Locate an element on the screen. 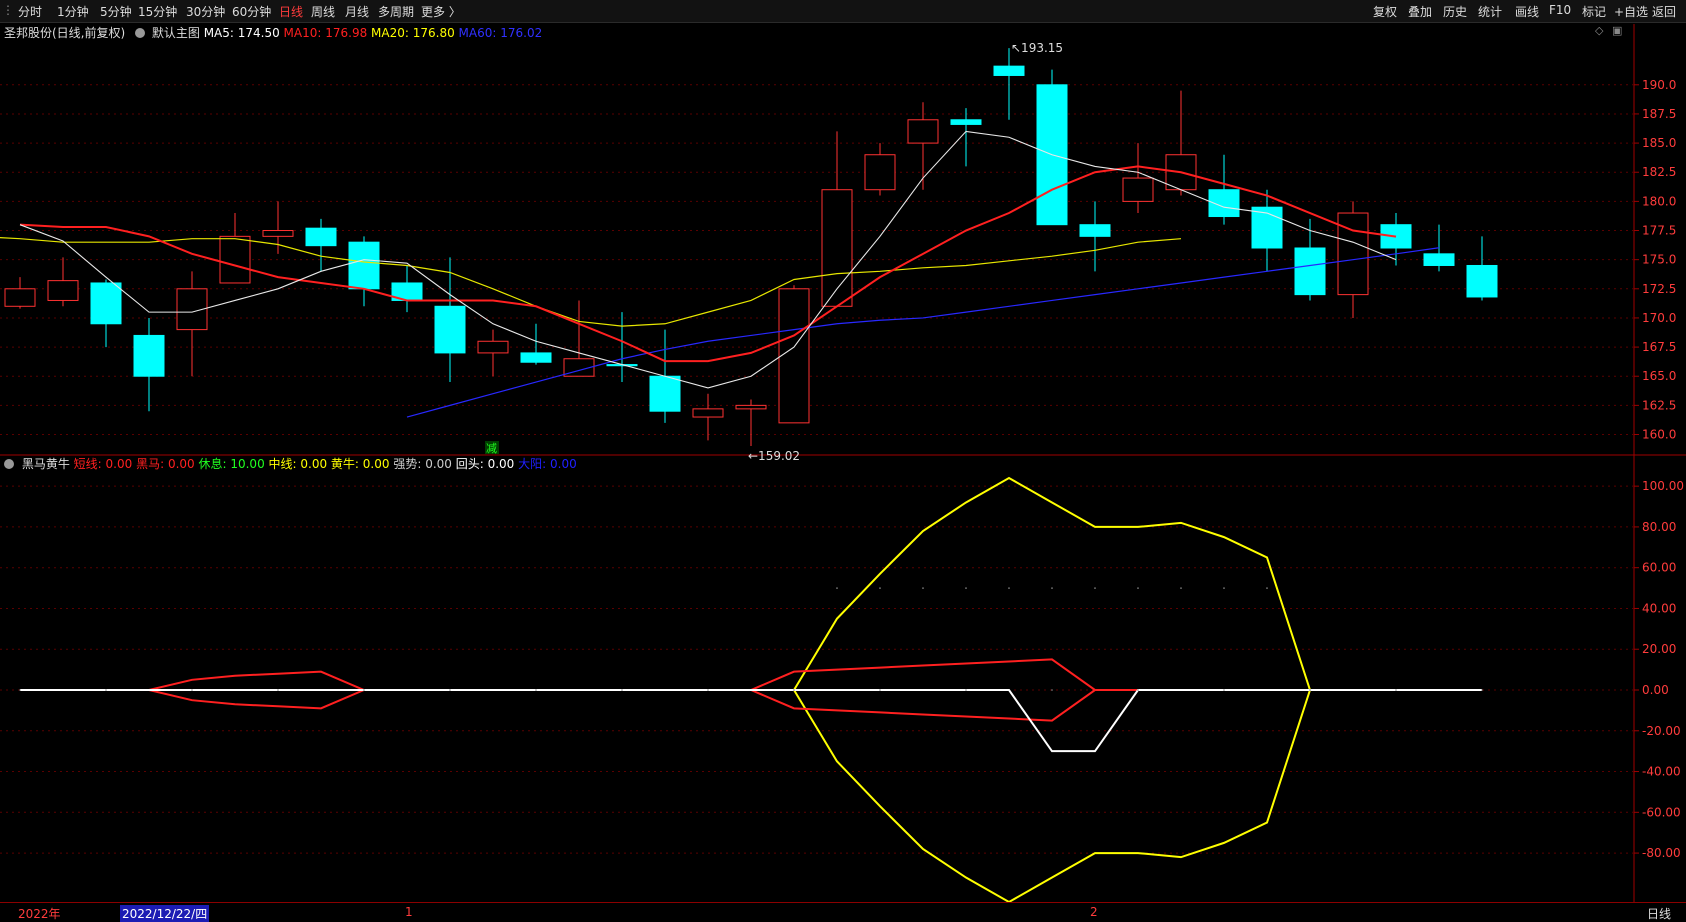 This screenshot has width=1686, height=922. month-label-2: 2 is located at coordinates (1094, 912).